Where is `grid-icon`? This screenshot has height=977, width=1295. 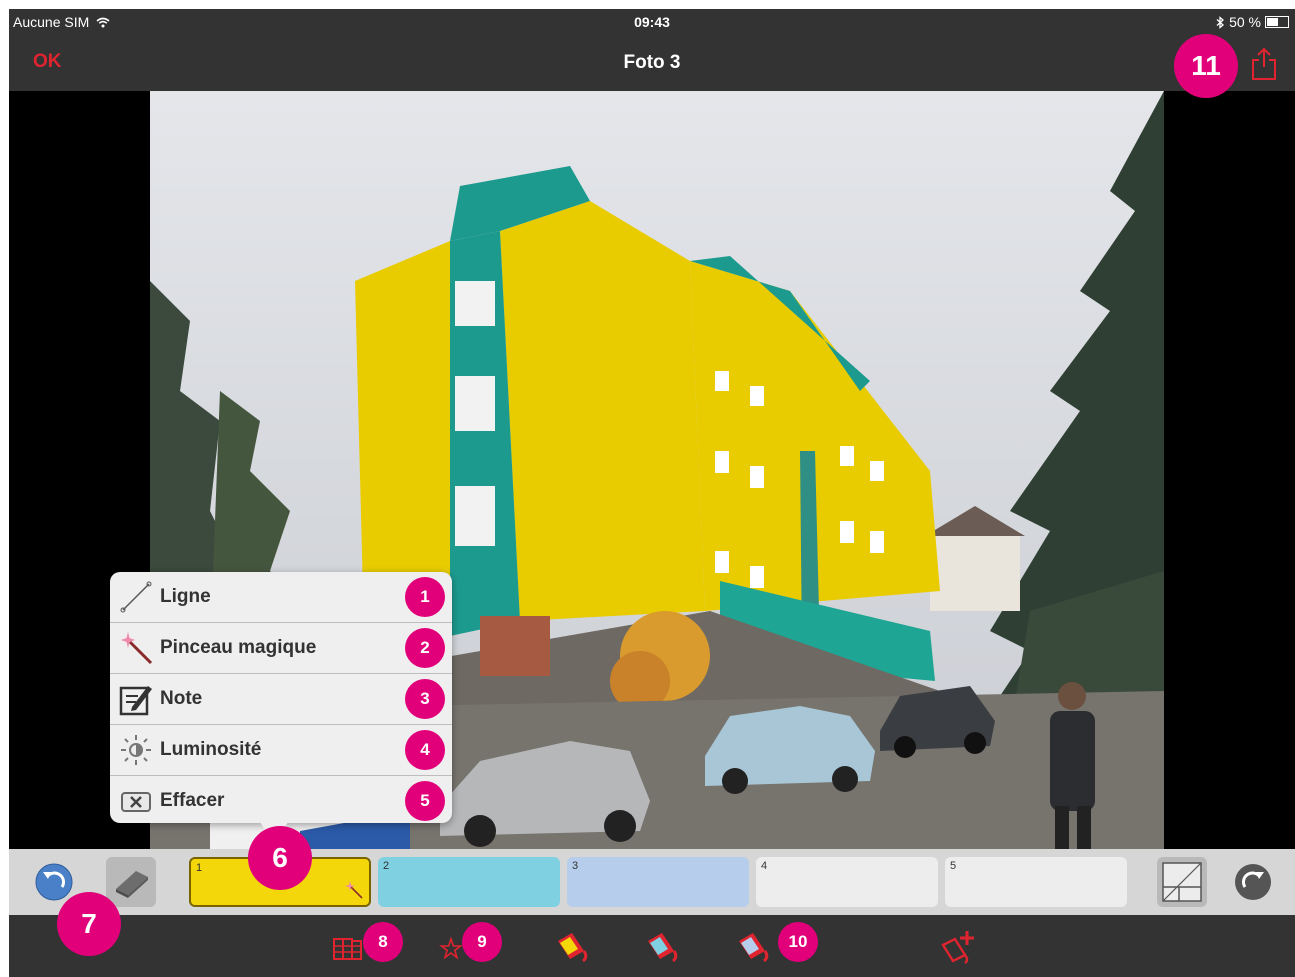
grid-icon is located at coordinates (1182, 882).